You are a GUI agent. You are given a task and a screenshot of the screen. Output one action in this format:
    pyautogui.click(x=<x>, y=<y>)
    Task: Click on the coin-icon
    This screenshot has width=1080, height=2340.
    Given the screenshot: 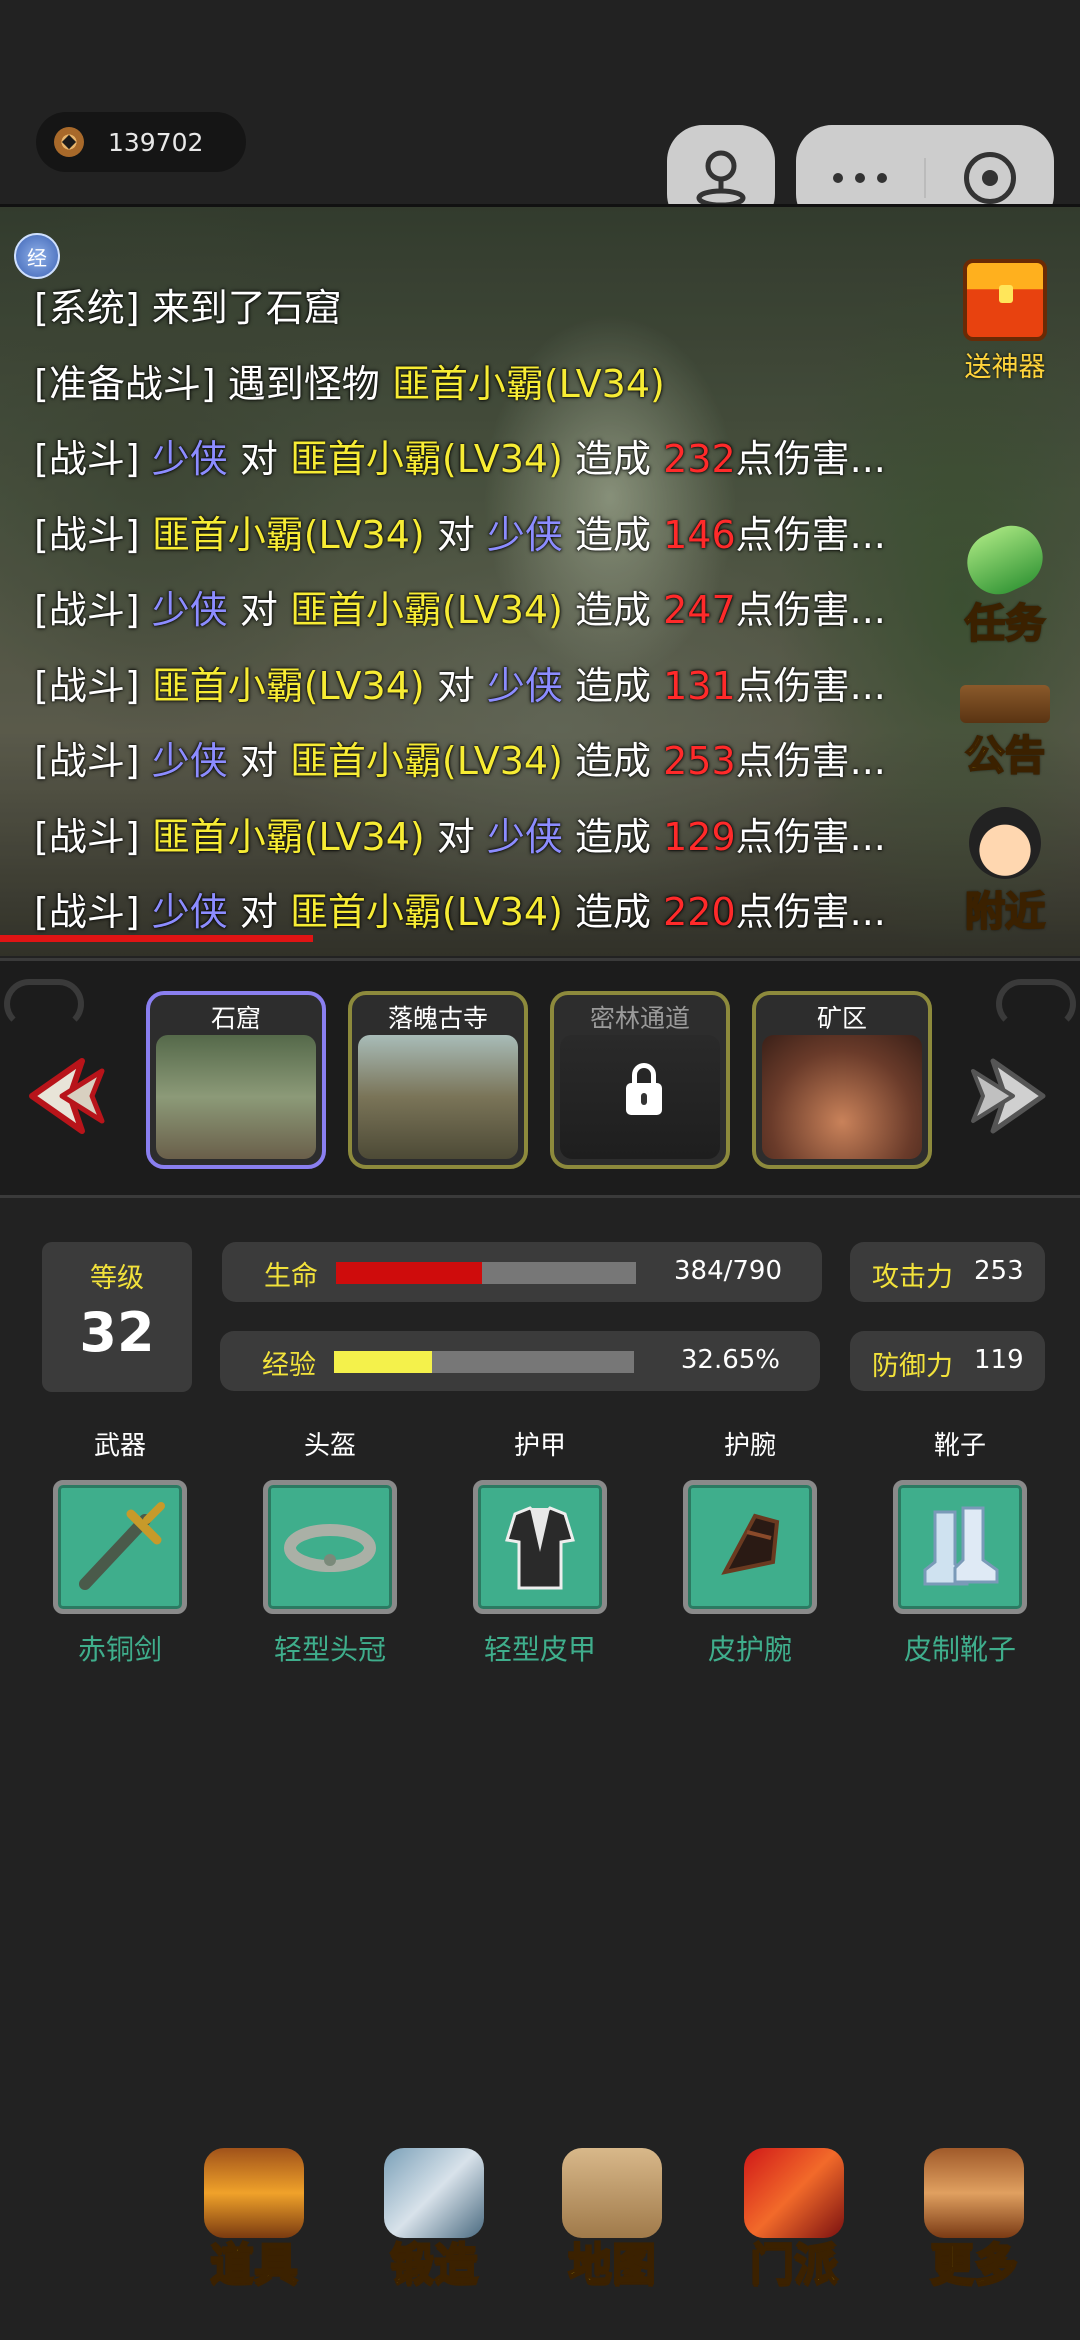 What is the action you would take?
    pyautogui.click(x=69, y=142)
    